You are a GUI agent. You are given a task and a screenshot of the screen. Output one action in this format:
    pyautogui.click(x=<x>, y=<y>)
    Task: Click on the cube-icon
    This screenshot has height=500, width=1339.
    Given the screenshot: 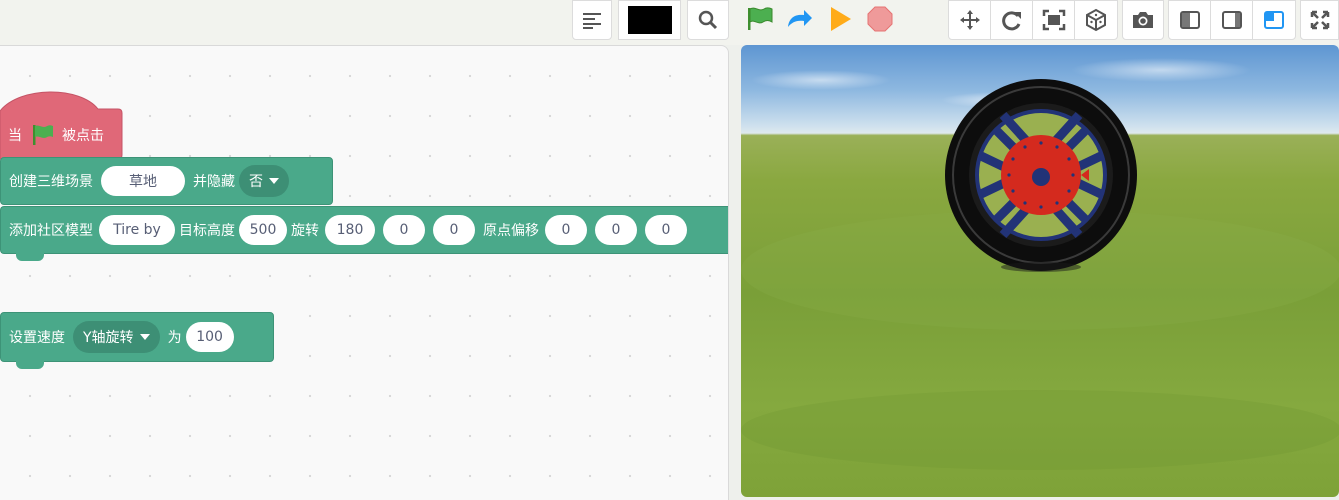 What is the action you would take?
    pyautogui.click(x=1096, y=20)
    